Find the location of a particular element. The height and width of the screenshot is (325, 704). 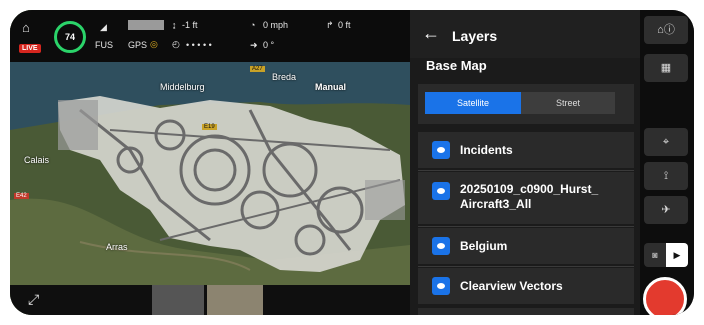

distance-value: 0 ft is located at coordinates (344, 25).